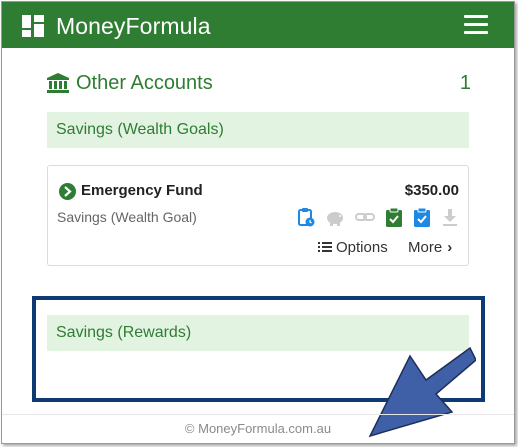 This screenshot has height=447, width=518. I want to click on clipboard-check-blue-icon, so click(422, 217).